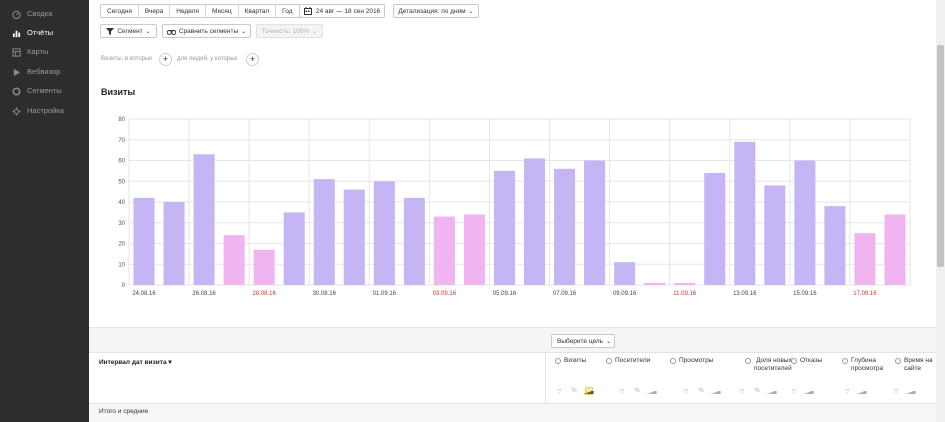 Image resolution: width=945 pixels, height=422 pixels. Describe the element at coordinates (121, 245) in the screenshot. I see `y-tick-label: 20` at that location.